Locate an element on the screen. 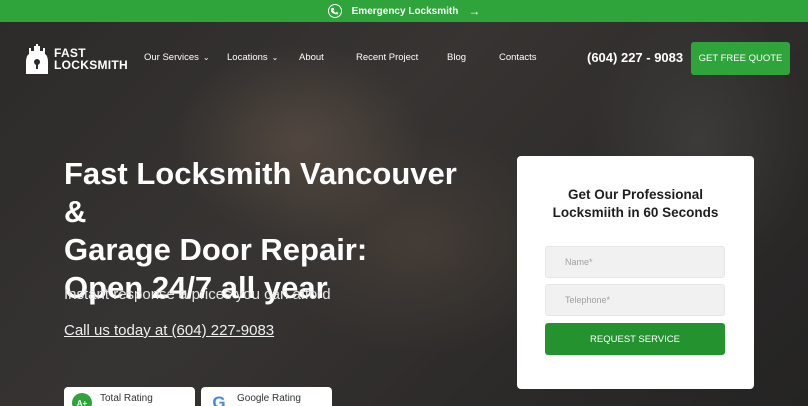  nav-item-contacts: Contacts is located at coordinates (518, 57).